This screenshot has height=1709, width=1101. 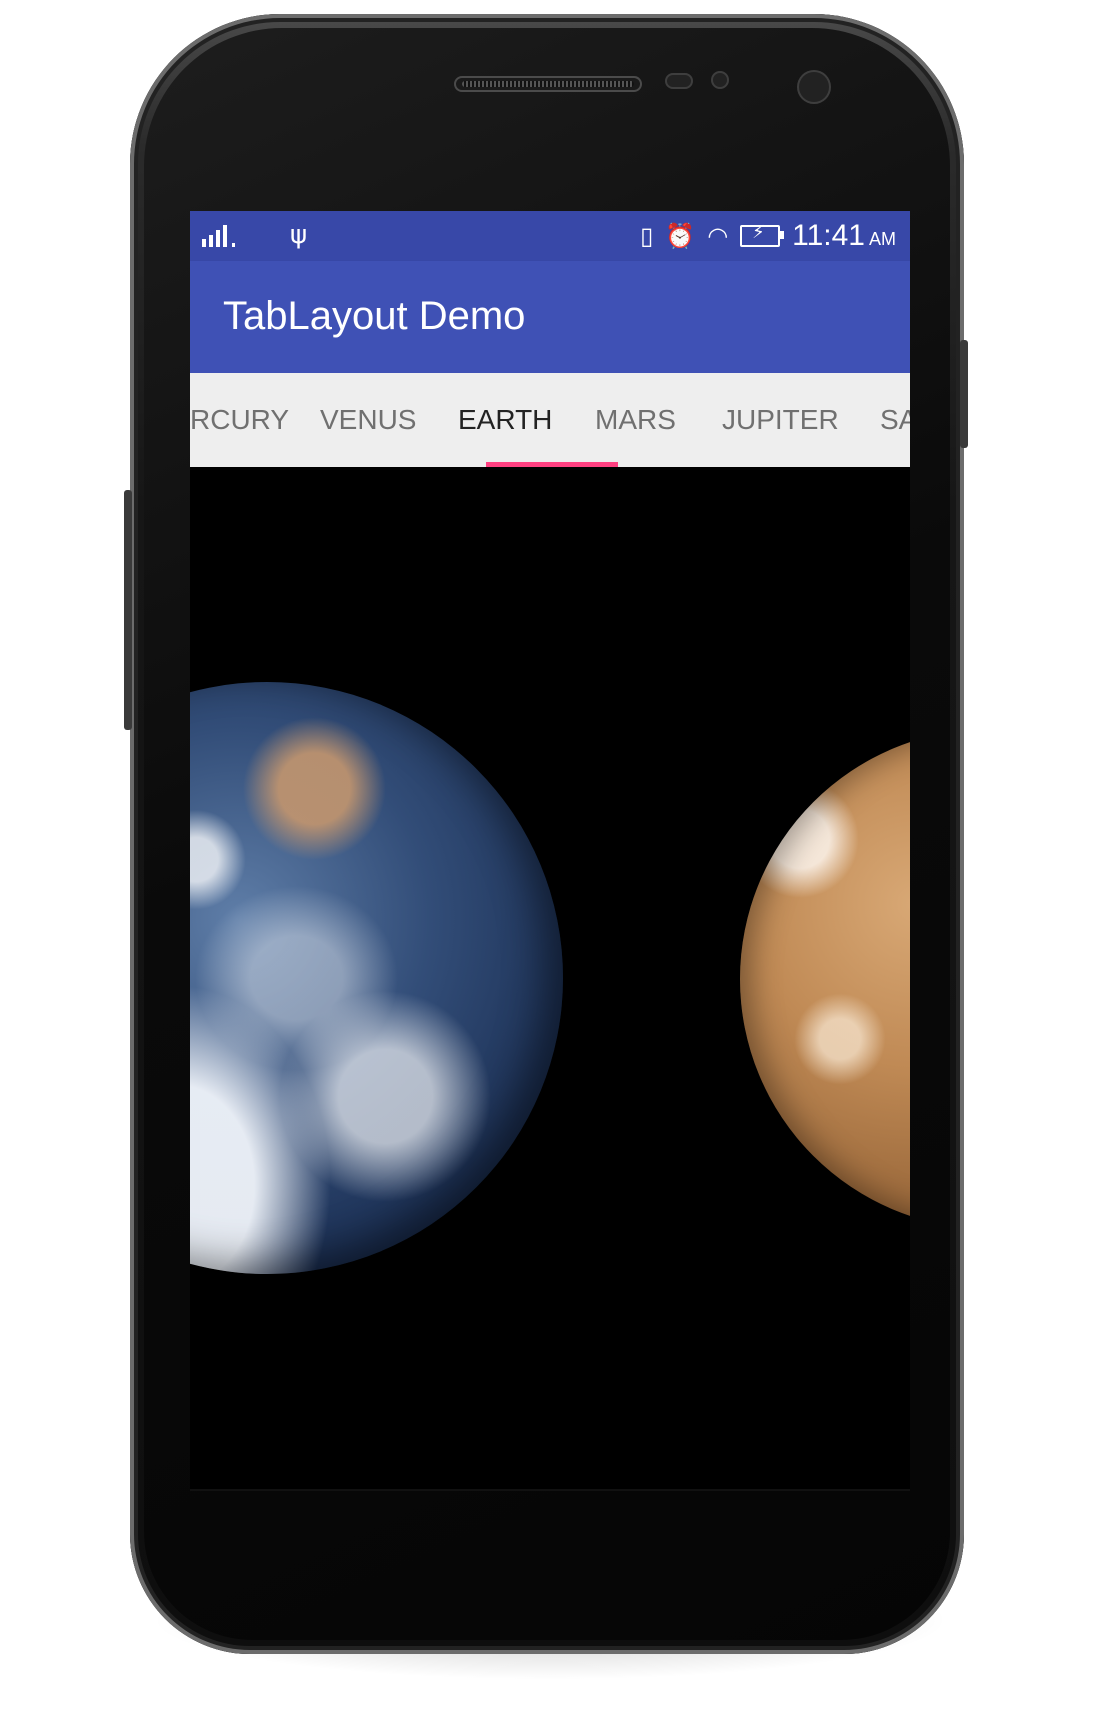 What do you see at coordinates (718, 236) in the screenshot?
I see `wifi-icon: ◠` at bounding box center [718, 236].